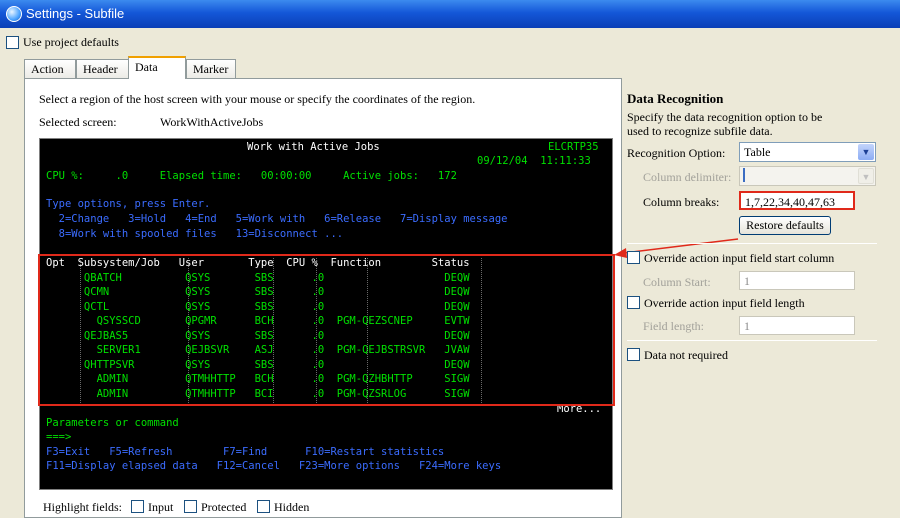  I want to click on terminal-row: QCTL QSYS SBS .0 DEQW, so click(258, 307).